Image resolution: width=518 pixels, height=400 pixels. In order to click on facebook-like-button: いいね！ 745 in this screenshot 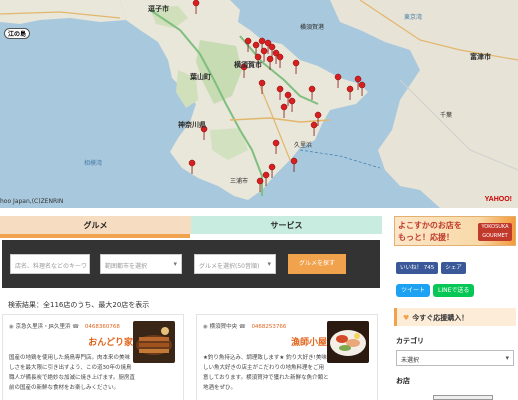, I will do `click(417, 268)`.